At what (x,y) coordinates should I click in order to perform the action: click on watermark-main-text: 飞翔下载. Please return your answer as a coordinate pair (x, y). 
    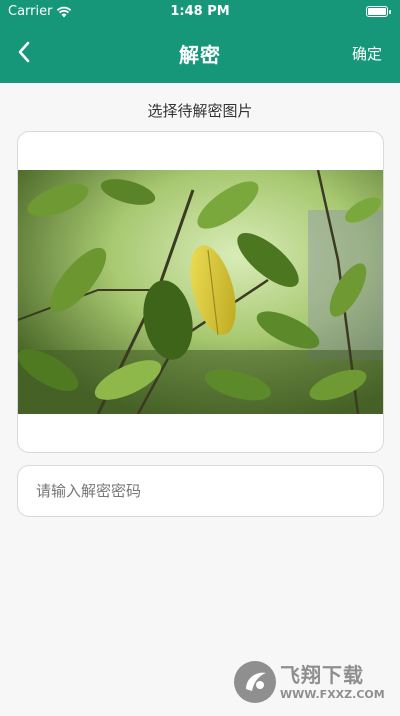
    Looking at the image, I should click on (322, 674).